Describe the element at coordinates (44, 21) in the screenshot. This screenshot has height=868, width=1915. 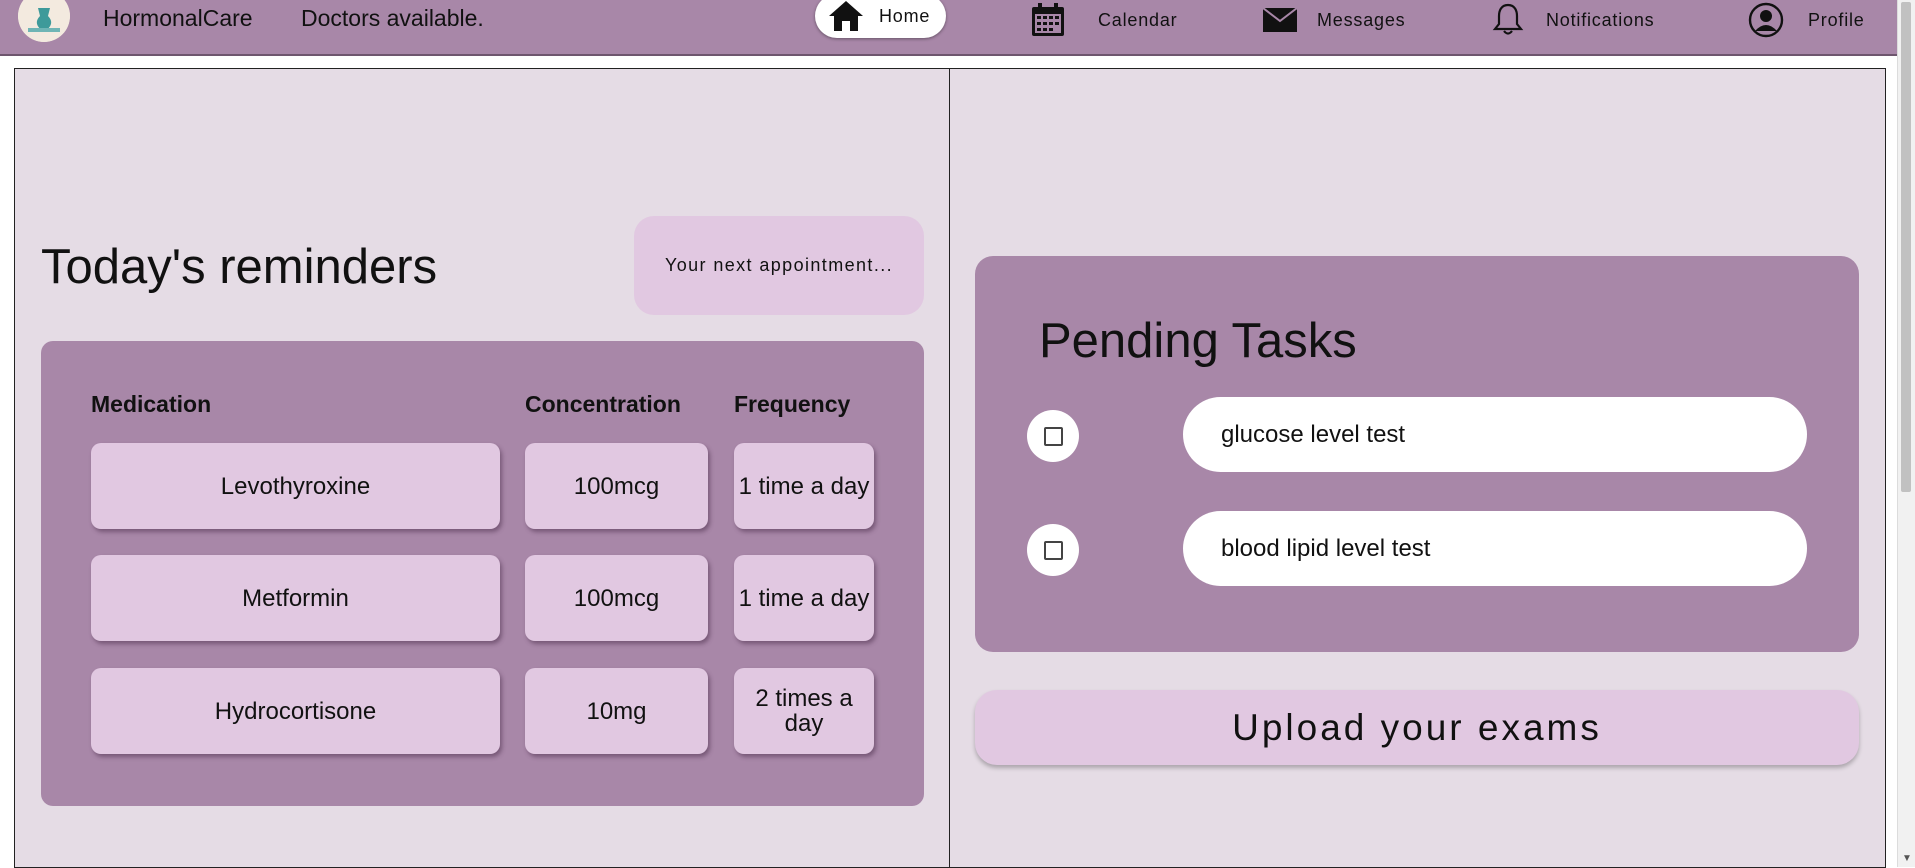
I see `app-logo` at that location.